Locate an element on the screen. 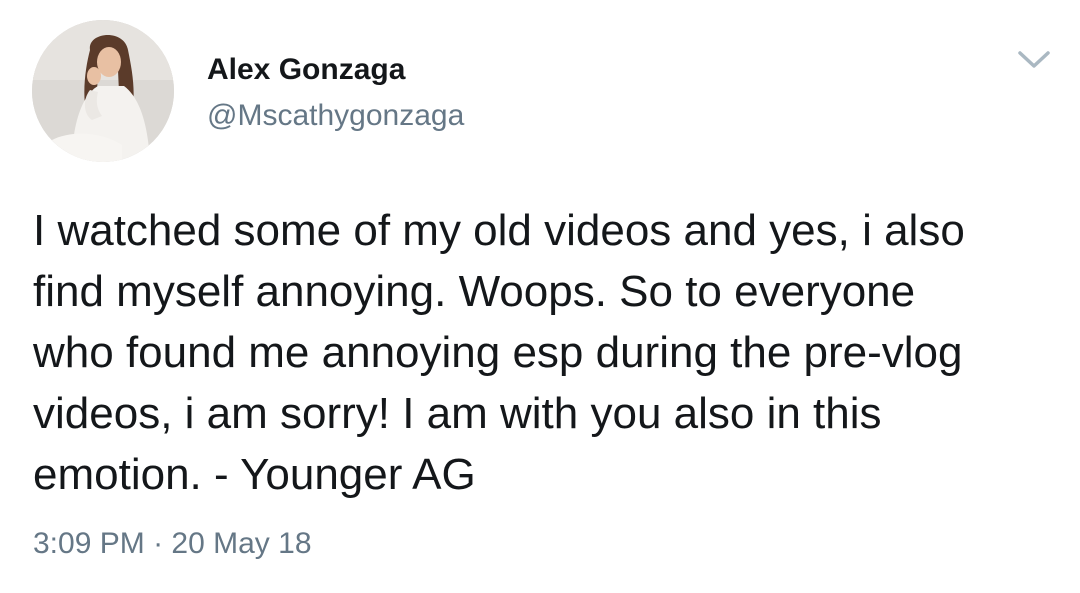 Image resolution: width=1080 pixels, height=593 pixels. profile-photo-image is located at coordinates (103, 91).